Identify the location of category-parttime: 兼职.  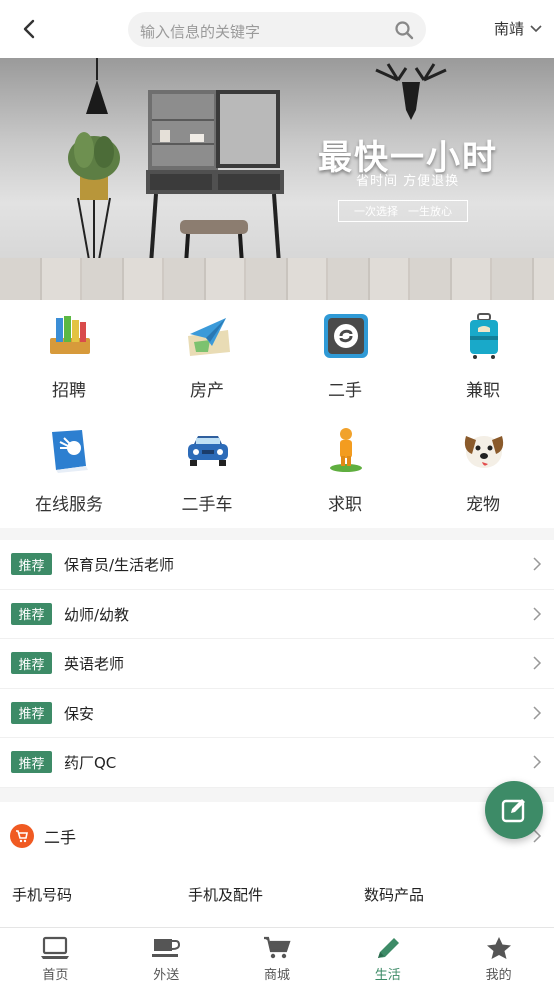
(483, 355).